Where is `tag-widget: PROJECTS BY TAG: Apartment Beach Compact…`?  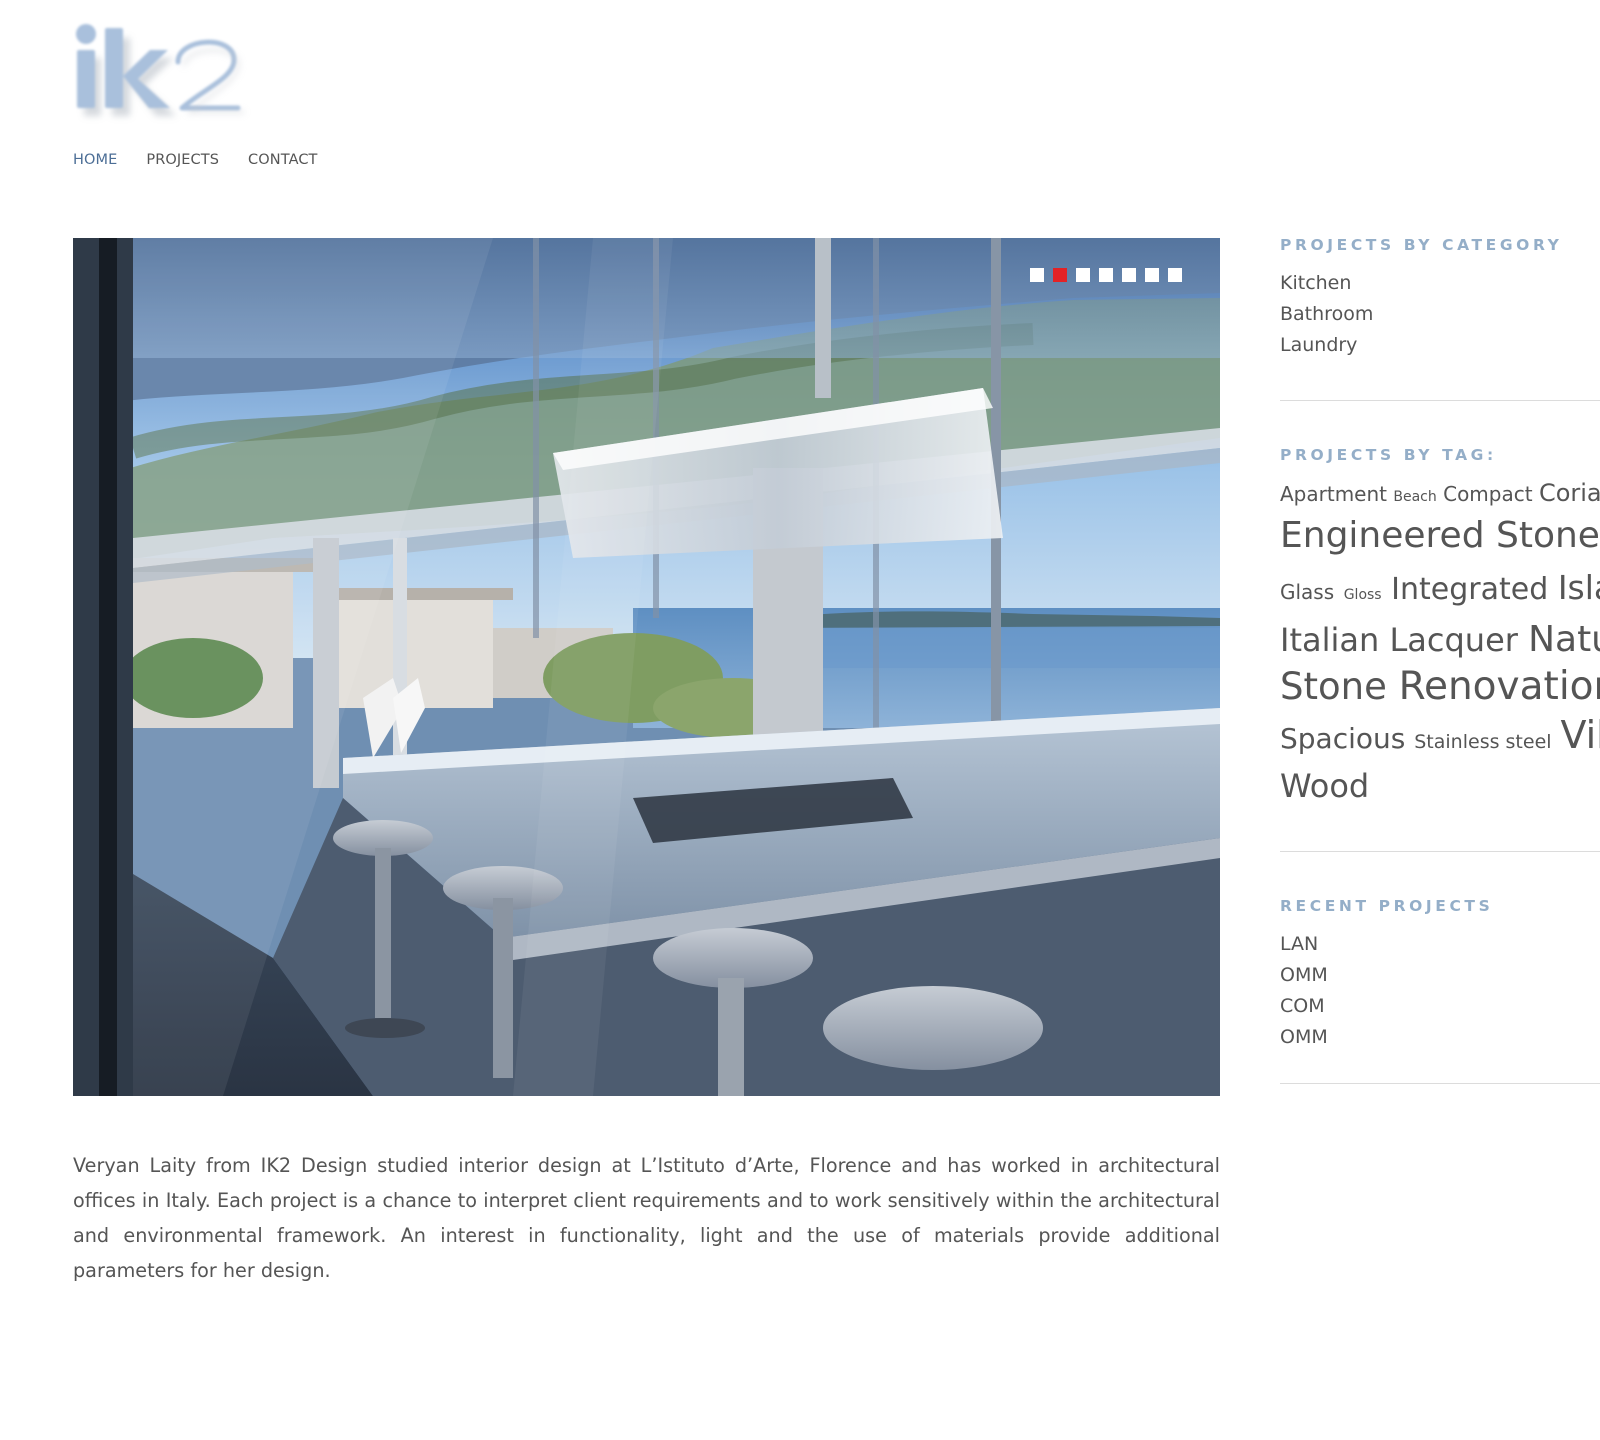
tag-widget: PROJECTS BY TAG: Apartment Beach Compact… is located at coordinates (1440, 626).